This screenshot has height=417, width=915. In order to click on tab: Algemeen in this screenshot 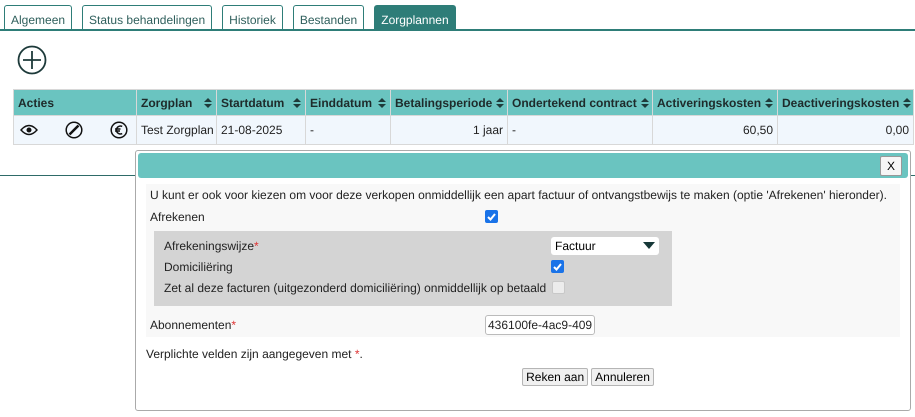, I will do `click(38, 17)`.